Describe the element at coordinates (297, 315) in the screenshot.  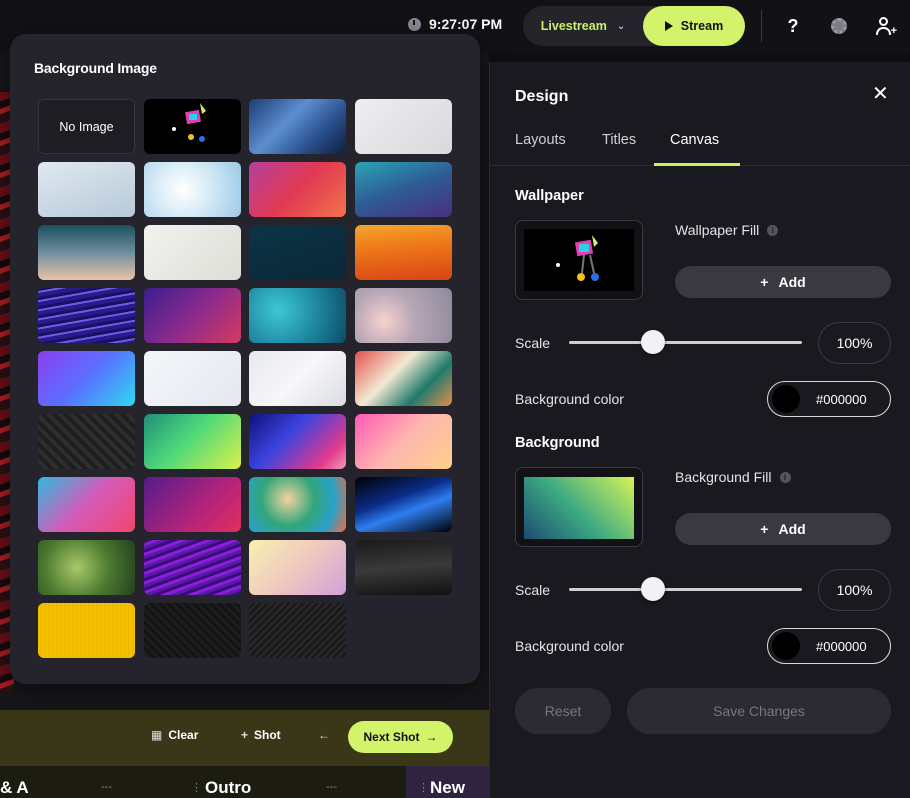
I see `thumbnail-teal-particles` at that location.